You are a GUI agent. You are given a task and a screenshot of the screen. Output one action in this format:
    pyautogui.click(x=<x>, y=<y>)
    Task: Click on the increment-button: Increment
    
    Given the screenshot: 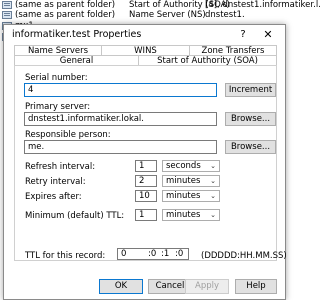 What is the action you would take?
    pyautogui.click(x=250, y=90)
    